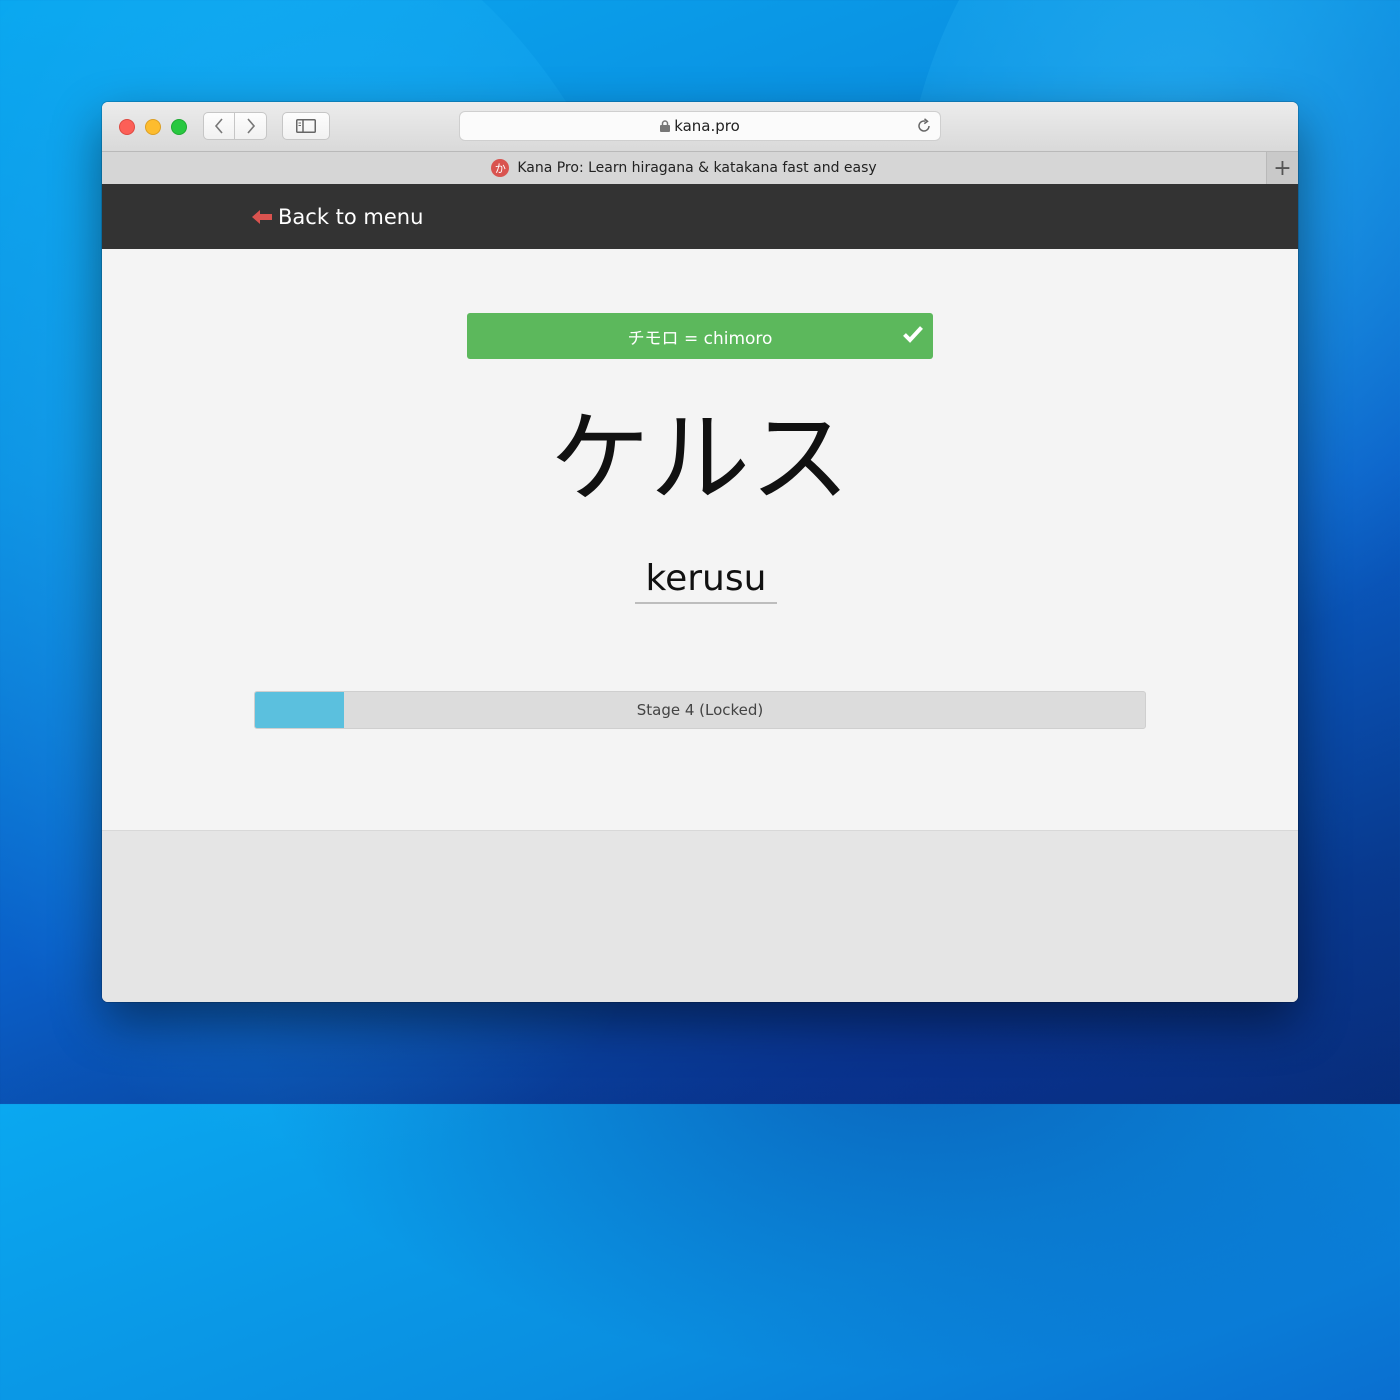  I want to click on arrow-left-icon, so click(262, 217).